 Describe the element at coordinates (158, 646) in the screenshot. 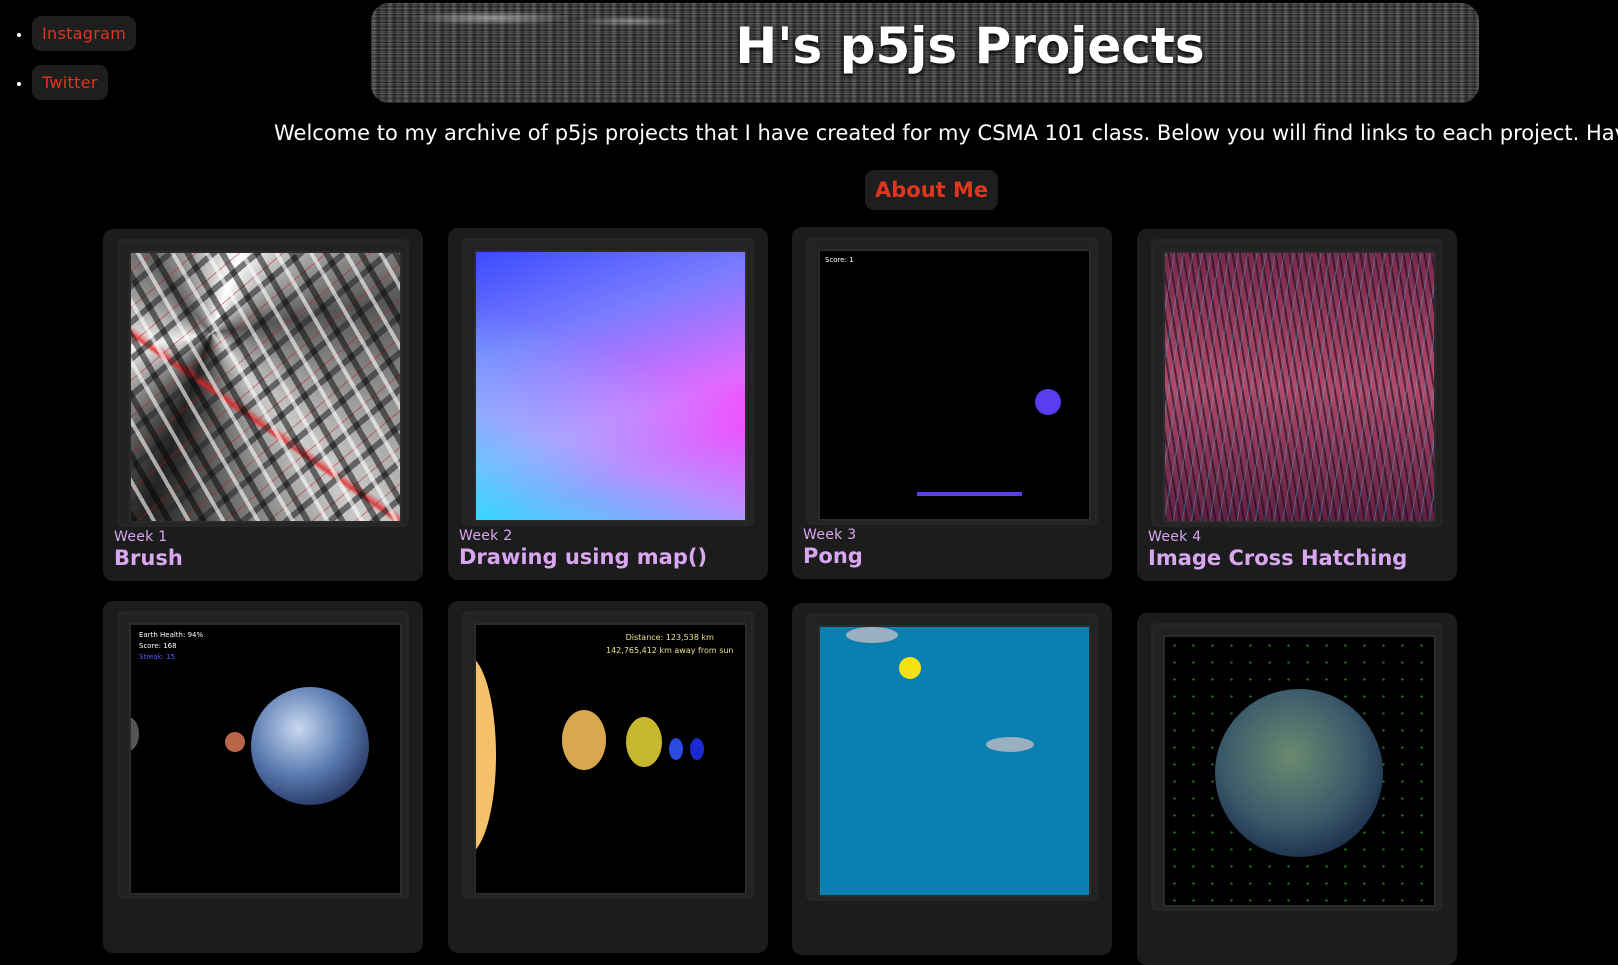

I see `hud-score: Score: 168` at that location.